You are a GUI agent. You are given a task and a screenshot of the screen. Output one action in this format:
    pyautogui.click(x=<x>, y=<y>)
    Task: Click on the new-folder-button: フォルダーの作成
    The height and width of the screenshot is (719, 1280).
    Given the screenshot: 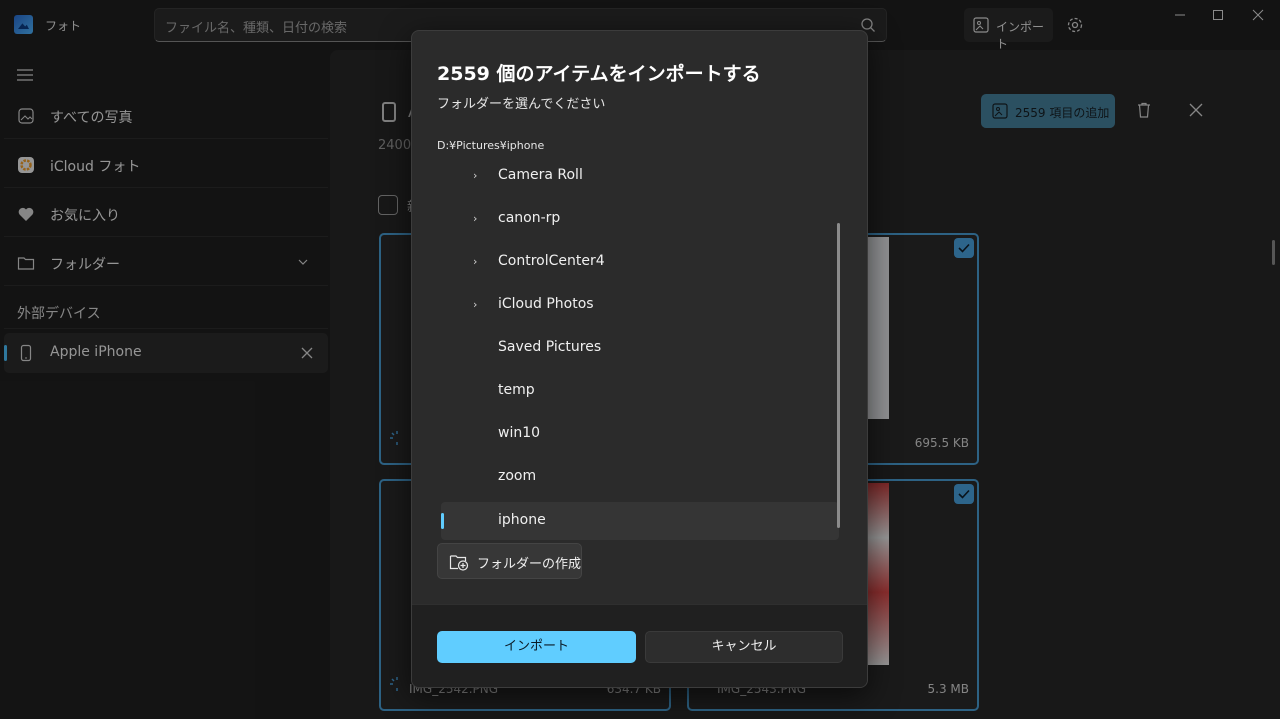 What is the action you would take?
    pyautogui.click(x=509, y=561)
    